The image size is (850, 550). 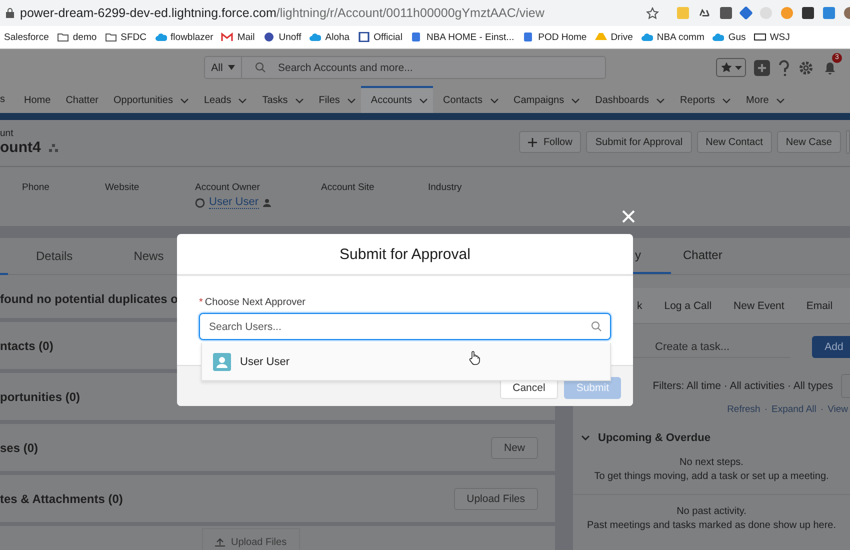 I want to click on circle-icon, so click(x=268, y=37).